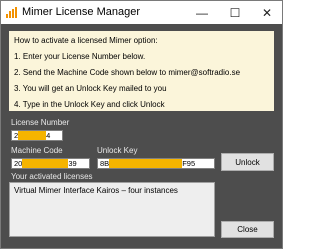 The height and width of the screenshot is (249, 320). I want to click on minimize-button: —, so click(202, 12).